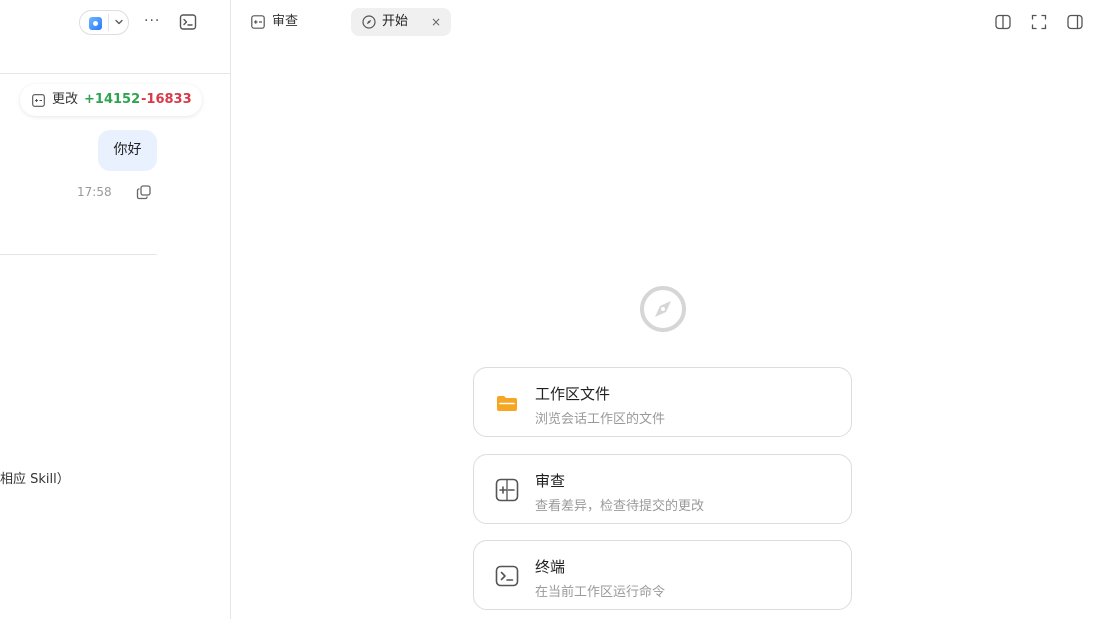 The image size is (1095, 619). Describe the element at coordinates (662, 575) in the screenshot. I see `card-terminal: 终端 在当前工作区运行命令` at that location.